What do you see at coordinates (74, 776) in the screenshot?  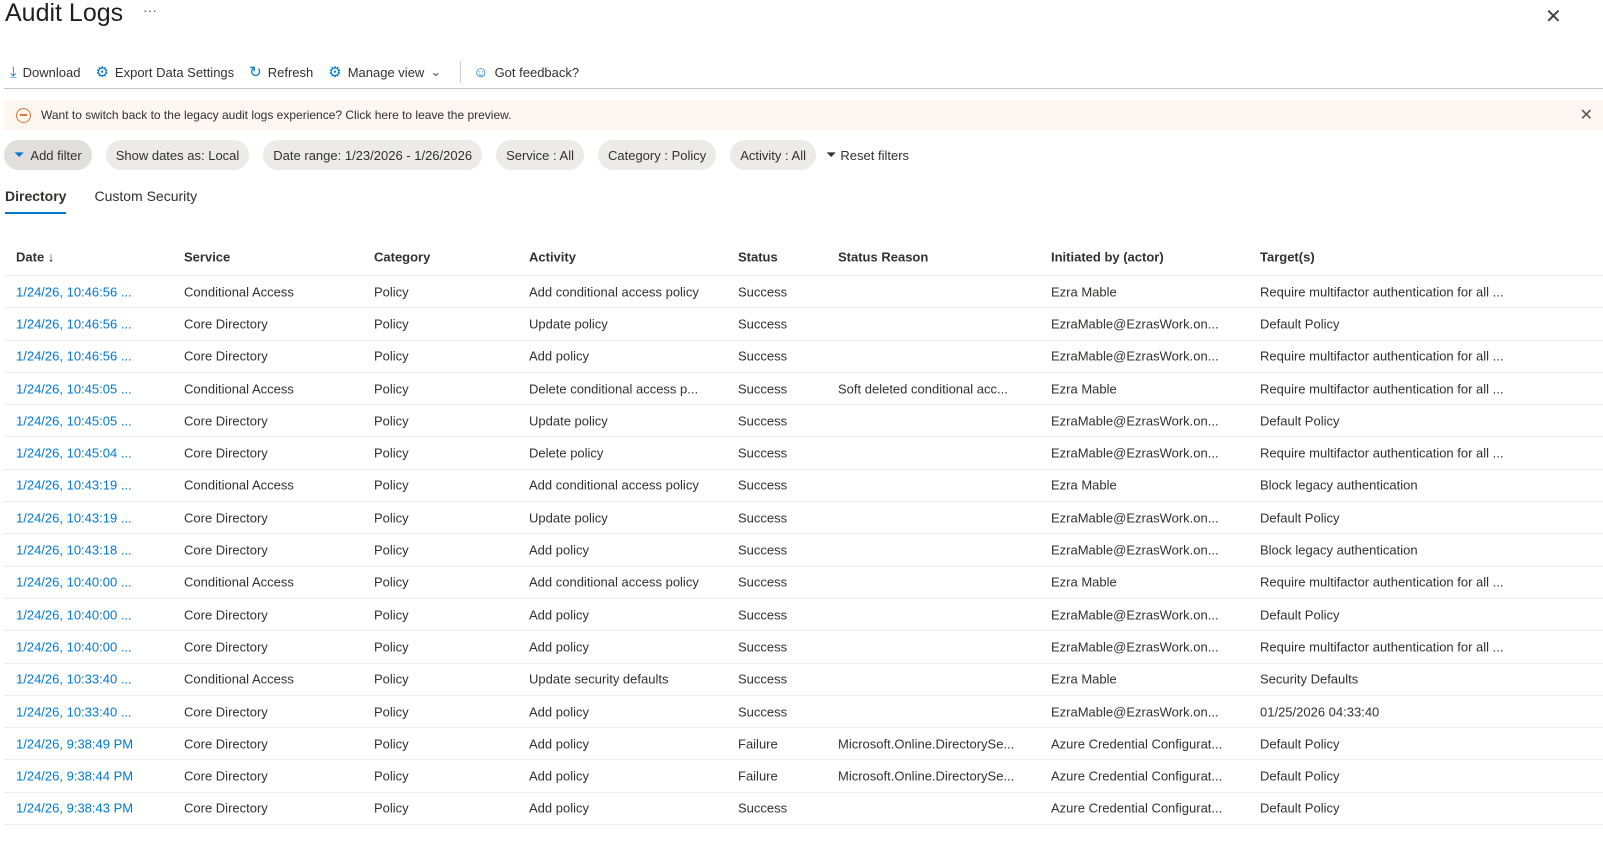 I see `cell-date: 1/24/26, 9:38:44 PM` at bounding box center [74, 776].